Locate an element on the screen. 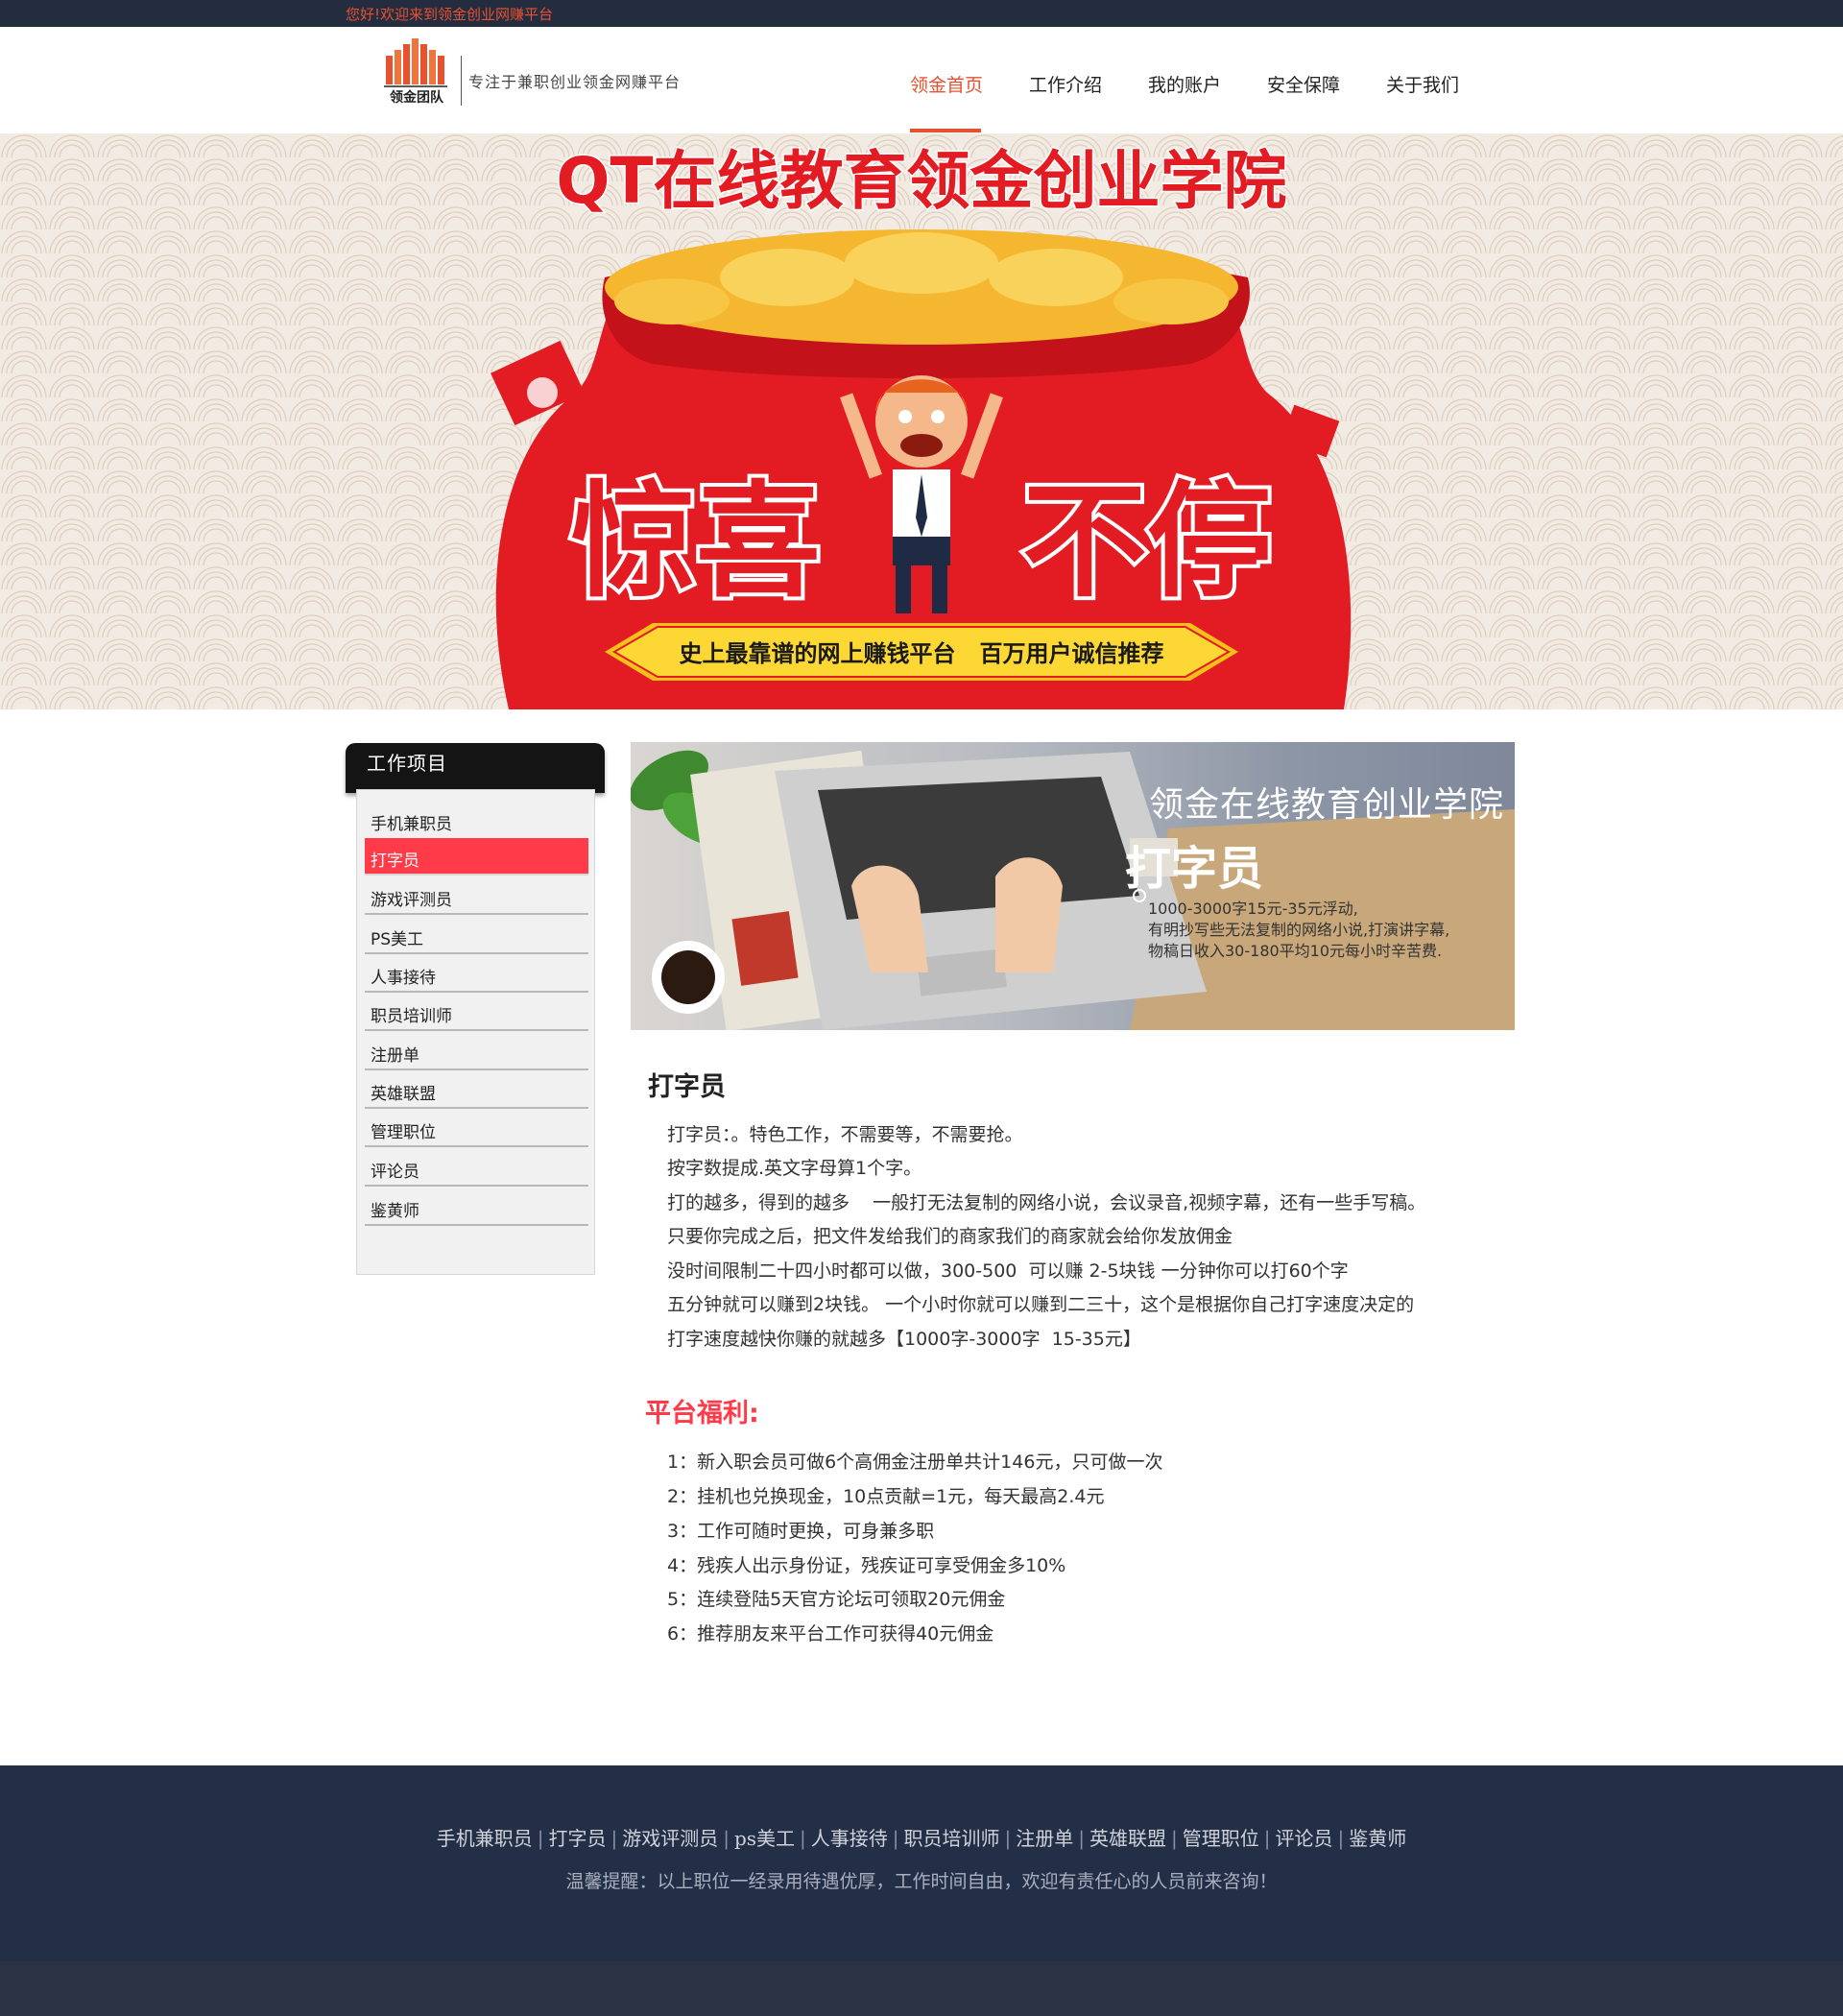 This screenshot has height=2016, width=1843. footer-link: 评论员 is located at coordinates (1304, 1838).